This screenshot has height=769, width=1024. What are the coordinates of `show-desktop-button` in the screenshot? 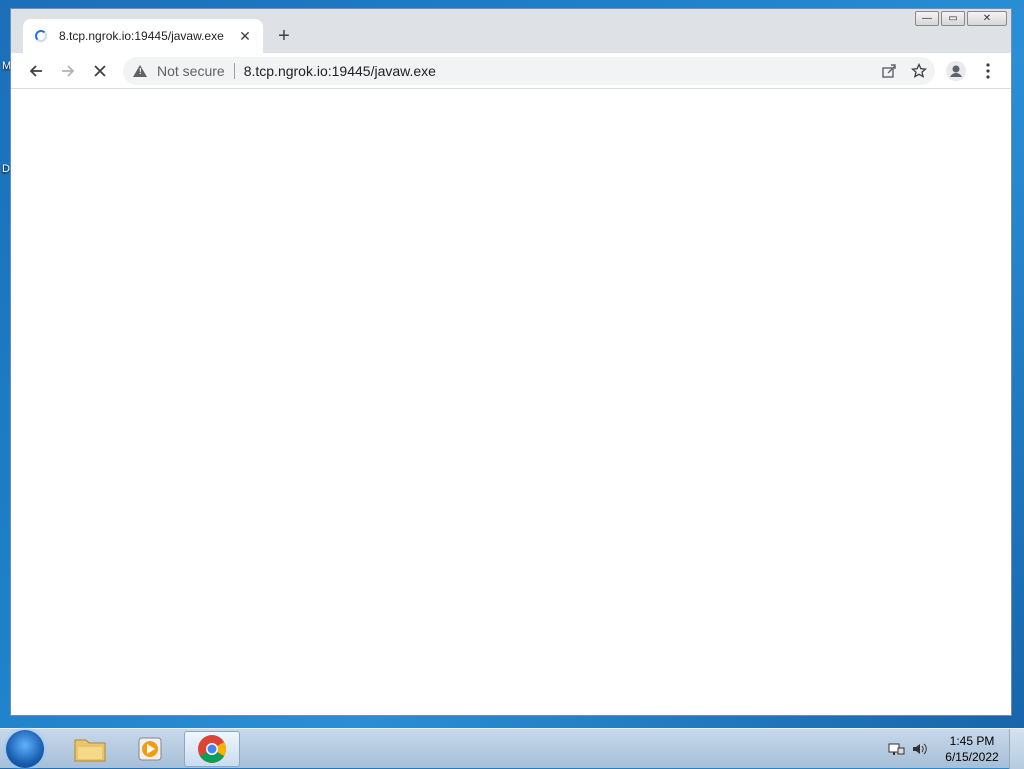 It's located at (1016, 749).